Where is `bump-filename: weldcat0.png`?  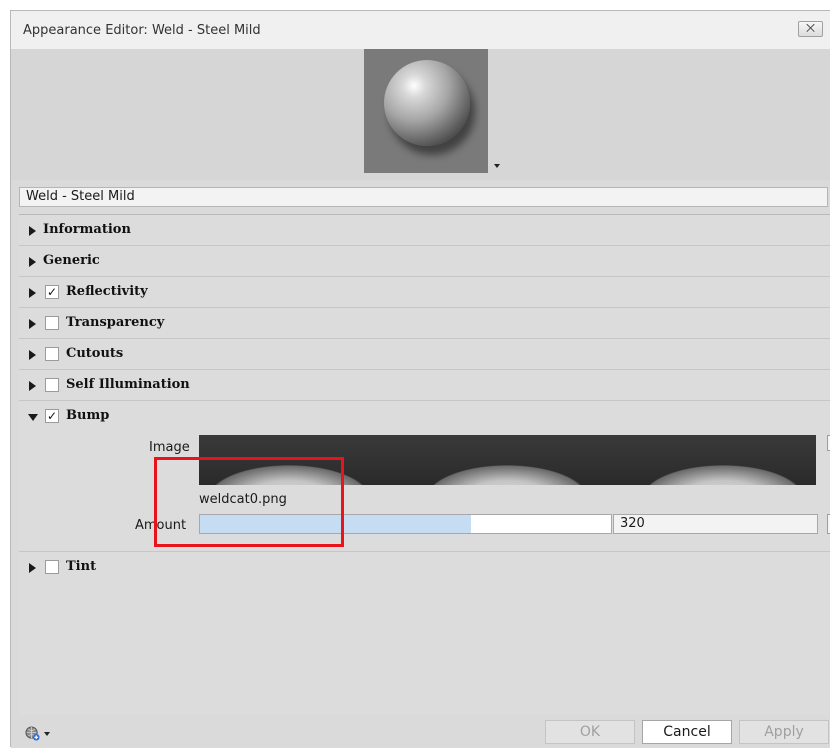 bump-filename: weldcat0.png is located at coordinates (243, 499).